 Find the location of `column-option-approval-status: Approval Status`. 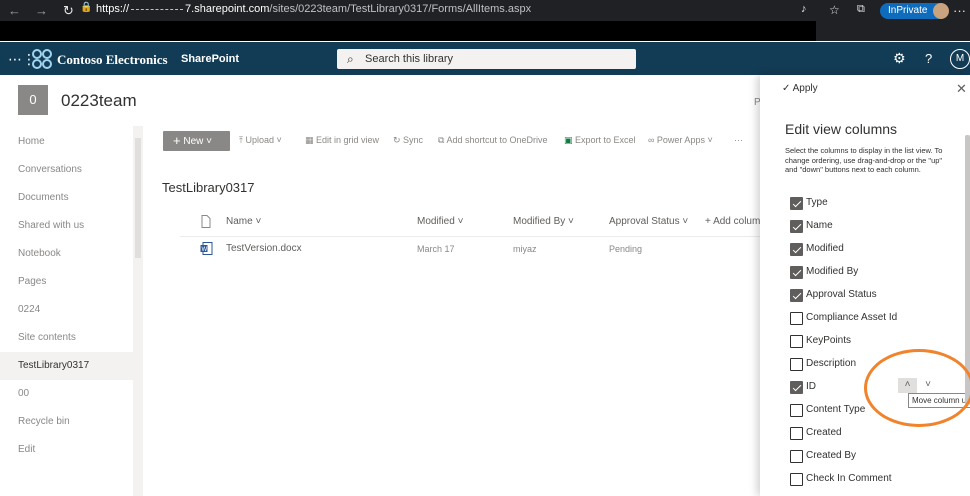

column-option-approval-status: Approval Status is located at coordinates (875, 296).